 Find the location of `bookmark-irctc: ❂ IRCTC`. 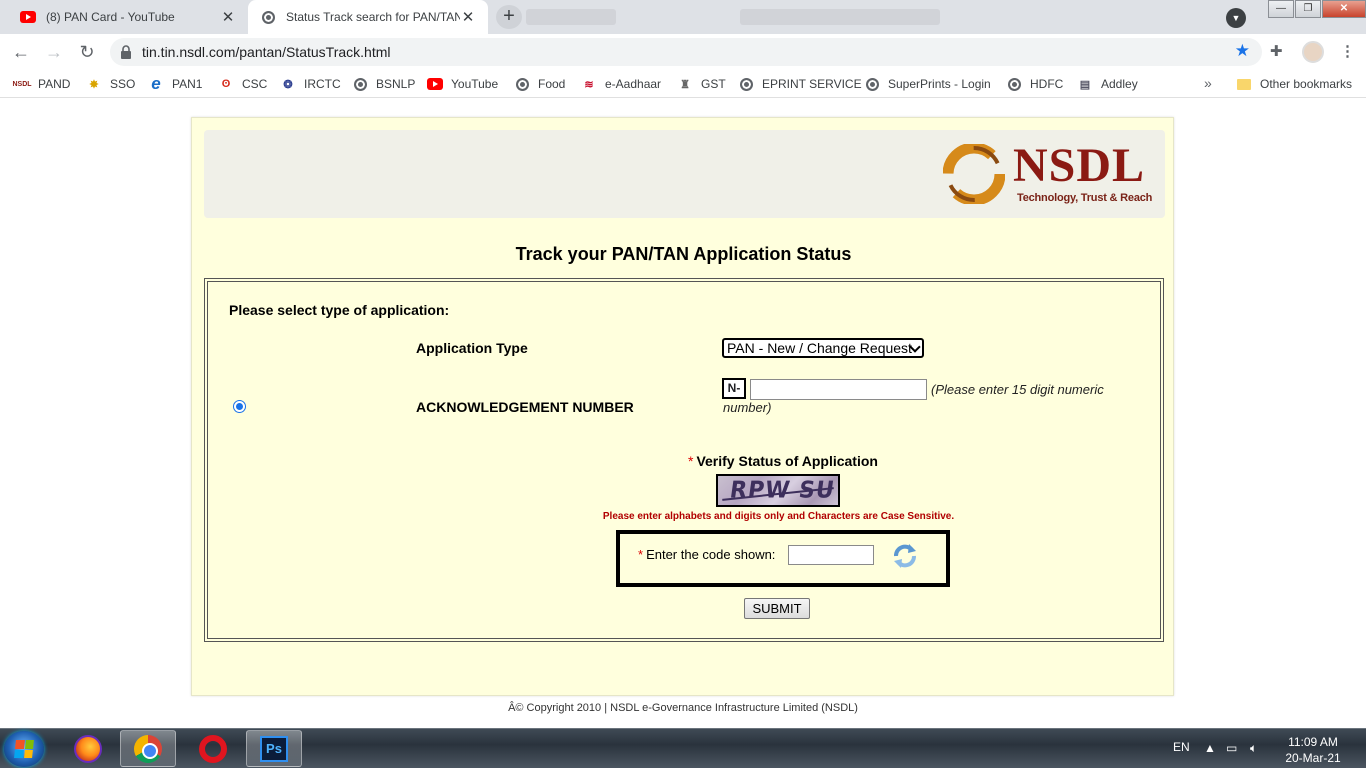

bookmark-irctc: ❂ IRCTC is located at coordinates (310, 84).